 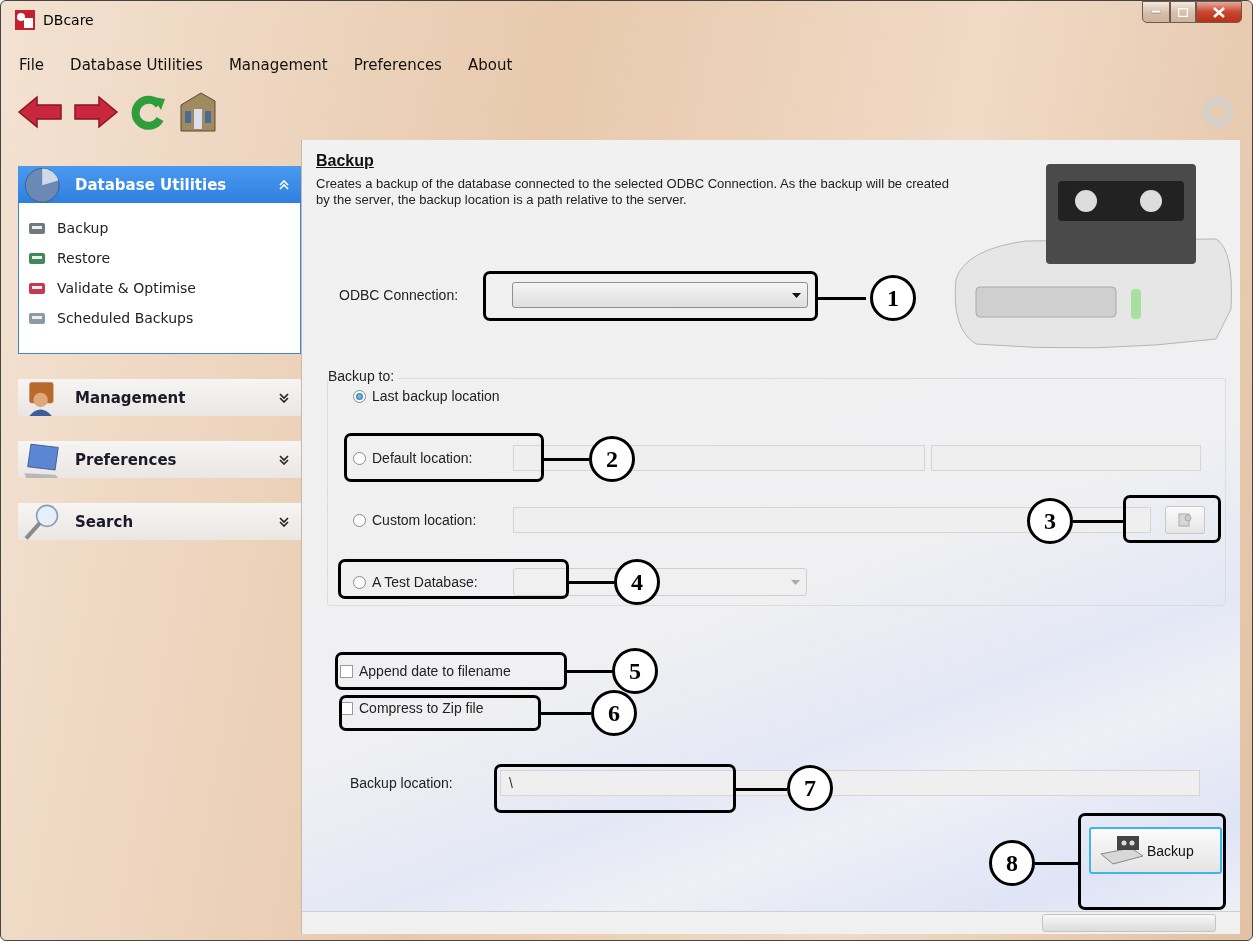 I want to click on collapse-chevron-icon, so click(x=284, y=184).